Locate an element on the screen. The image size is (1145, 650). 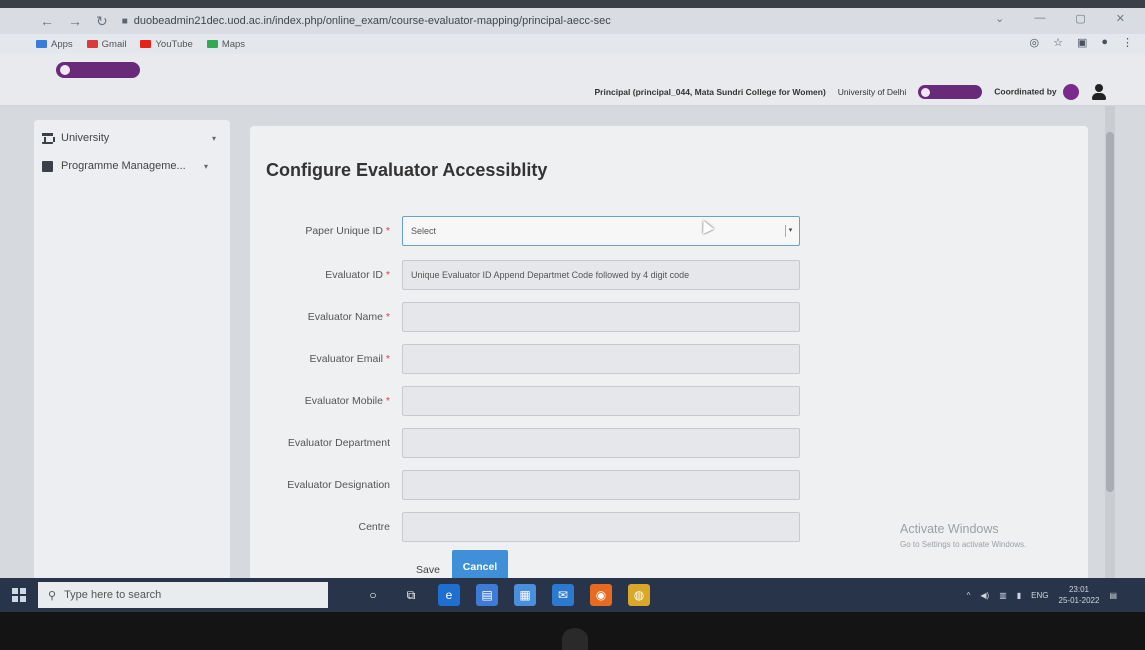
sidebar-item-university: University ▾ is located at coordinates (132, 138).